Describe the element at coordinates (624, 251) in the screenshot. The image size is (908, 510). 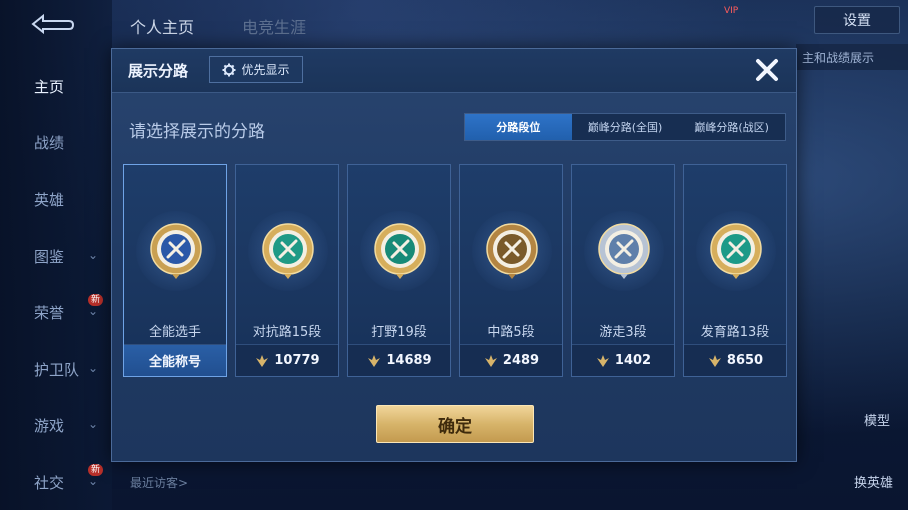
I see `roam-emblem-icon` at that location.